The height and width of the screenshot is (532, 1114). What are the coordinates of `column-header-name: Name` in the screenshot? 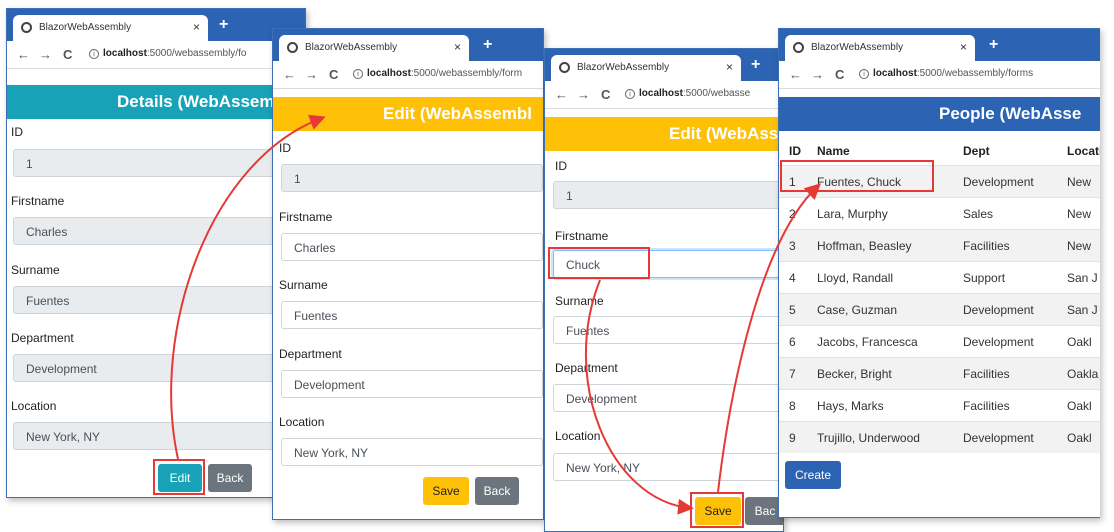 It's located at (833, 151).